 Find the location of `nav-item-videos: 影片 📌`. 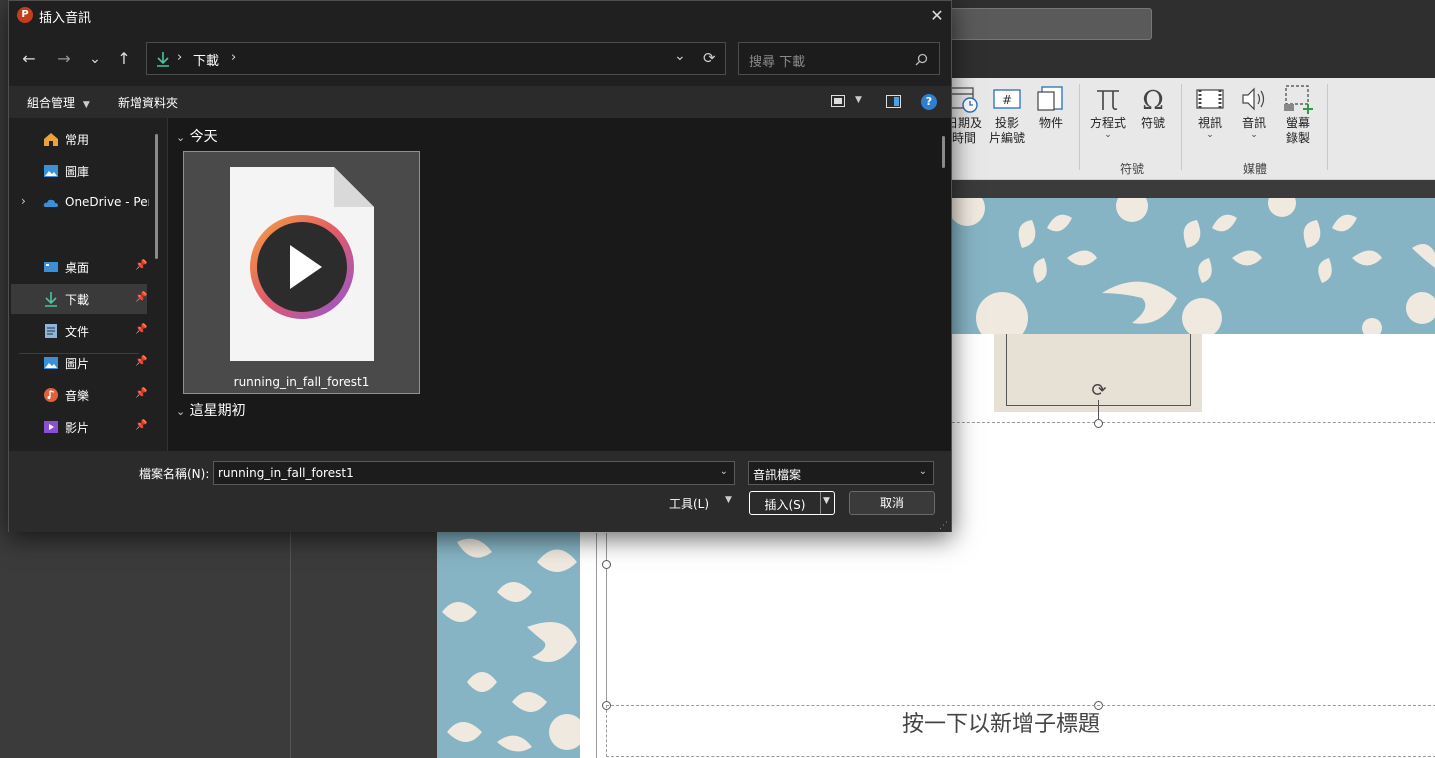

nav-item-videos: 影片 📌 is located at coordinates (79, 427).